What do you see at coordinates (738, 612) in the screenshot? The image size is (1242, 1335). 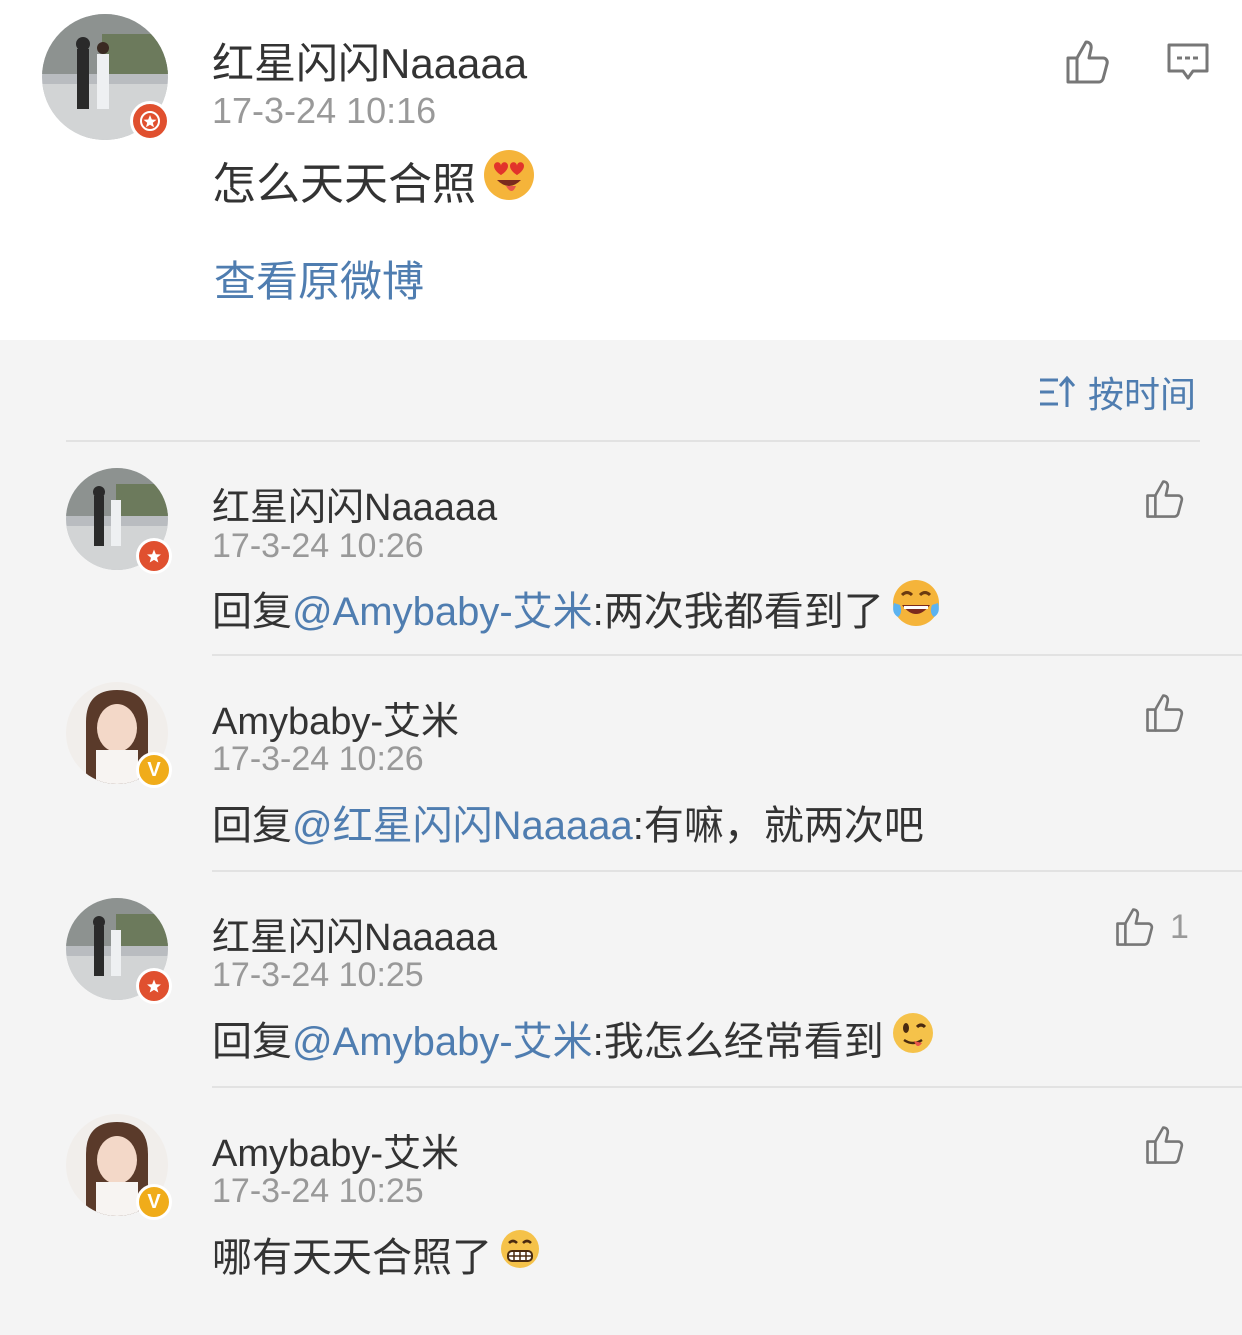 I see `comment-body: :两次我都看到了` at bounding box center [738, 612].